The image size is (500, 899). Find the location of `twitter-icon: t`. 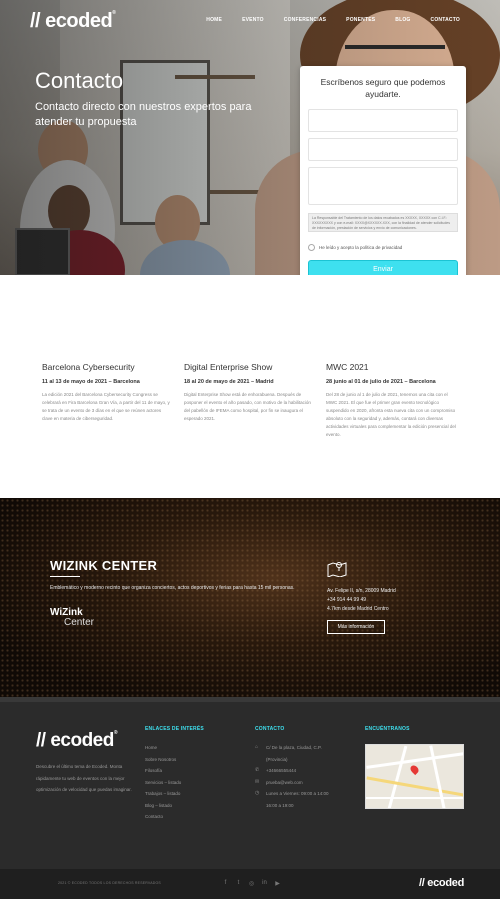

twitter-icon: t is located at coordinates (238, 883).